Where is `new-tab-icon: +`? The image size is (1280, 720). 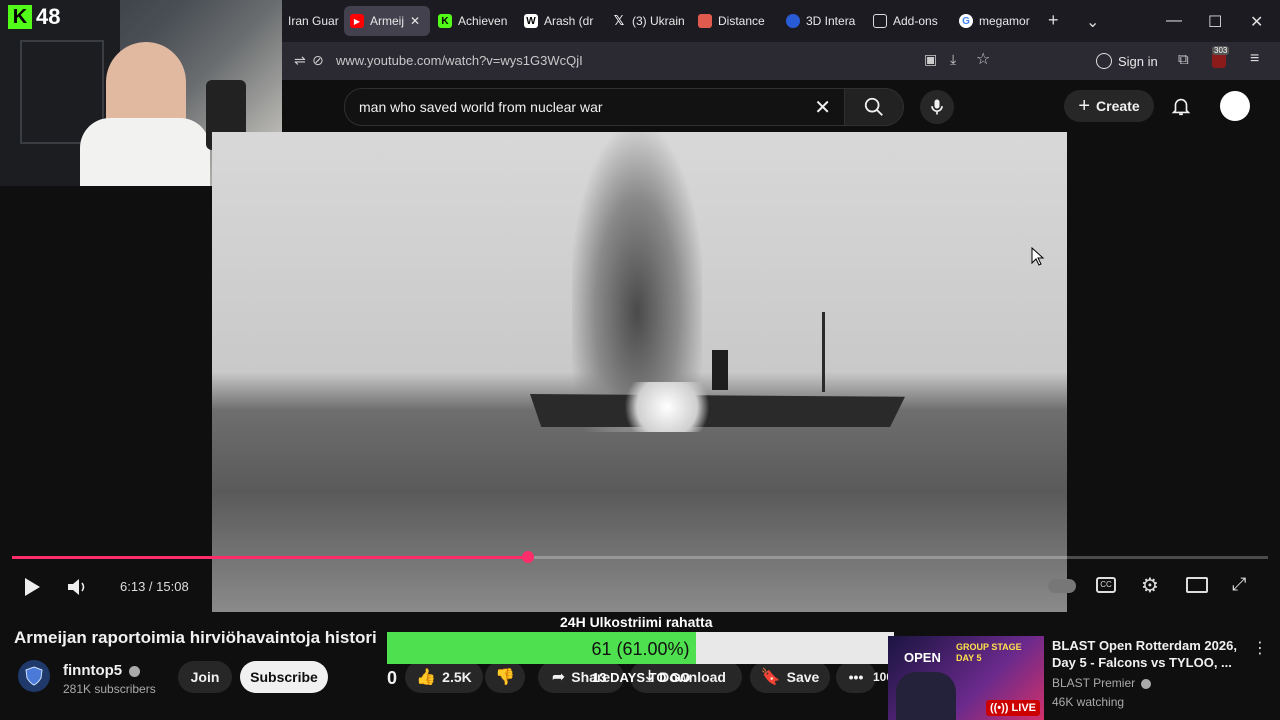 new-tab-icon: + is located at coordinates (1053, 20).